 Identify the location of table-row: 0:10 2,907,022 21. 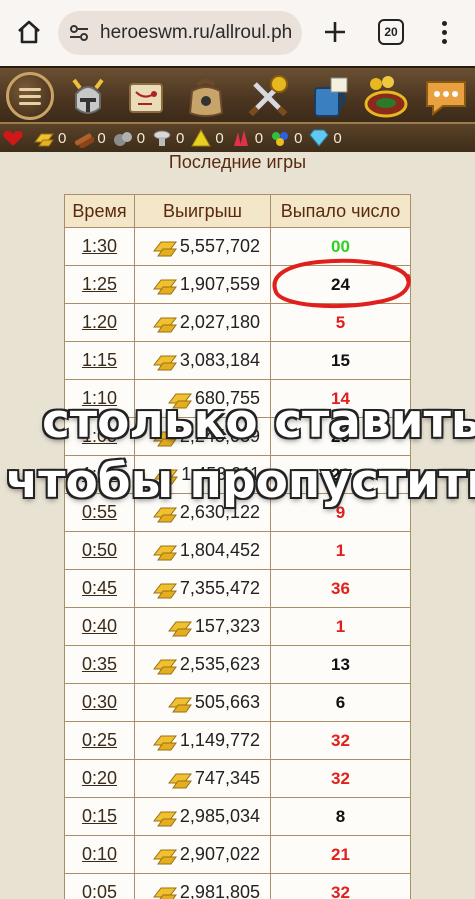
(237, 854).